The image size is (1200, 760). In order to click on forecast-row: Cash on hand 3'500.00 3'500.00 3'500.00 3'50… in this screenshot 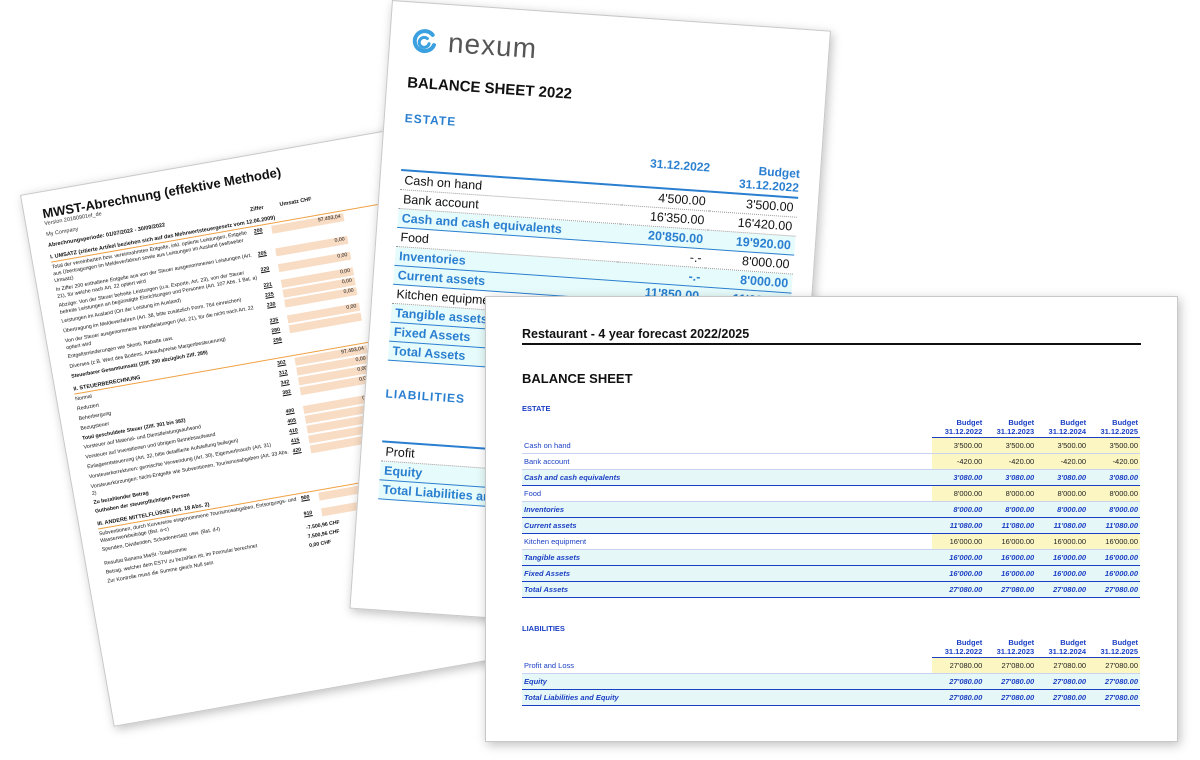, I will do `click(831, 445)`.